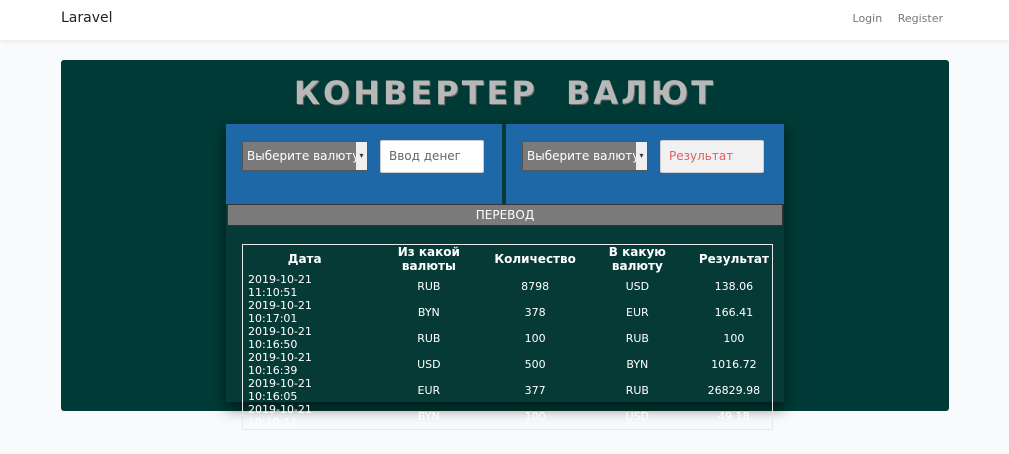 The image size is (1009, 454). I want to click on cell-amount: 500, so click(535, 364).